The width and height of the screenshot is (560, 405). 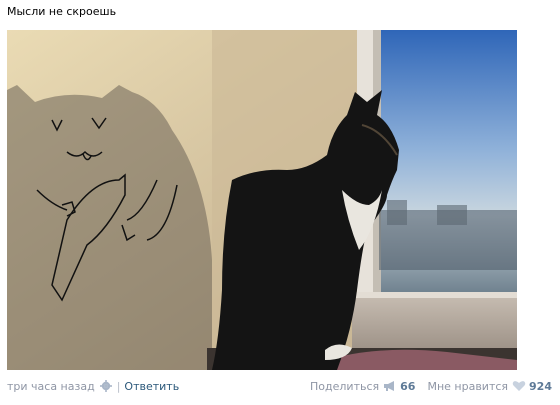 I want to click on like-label: Мне нравится, so click(x=468, y=386).